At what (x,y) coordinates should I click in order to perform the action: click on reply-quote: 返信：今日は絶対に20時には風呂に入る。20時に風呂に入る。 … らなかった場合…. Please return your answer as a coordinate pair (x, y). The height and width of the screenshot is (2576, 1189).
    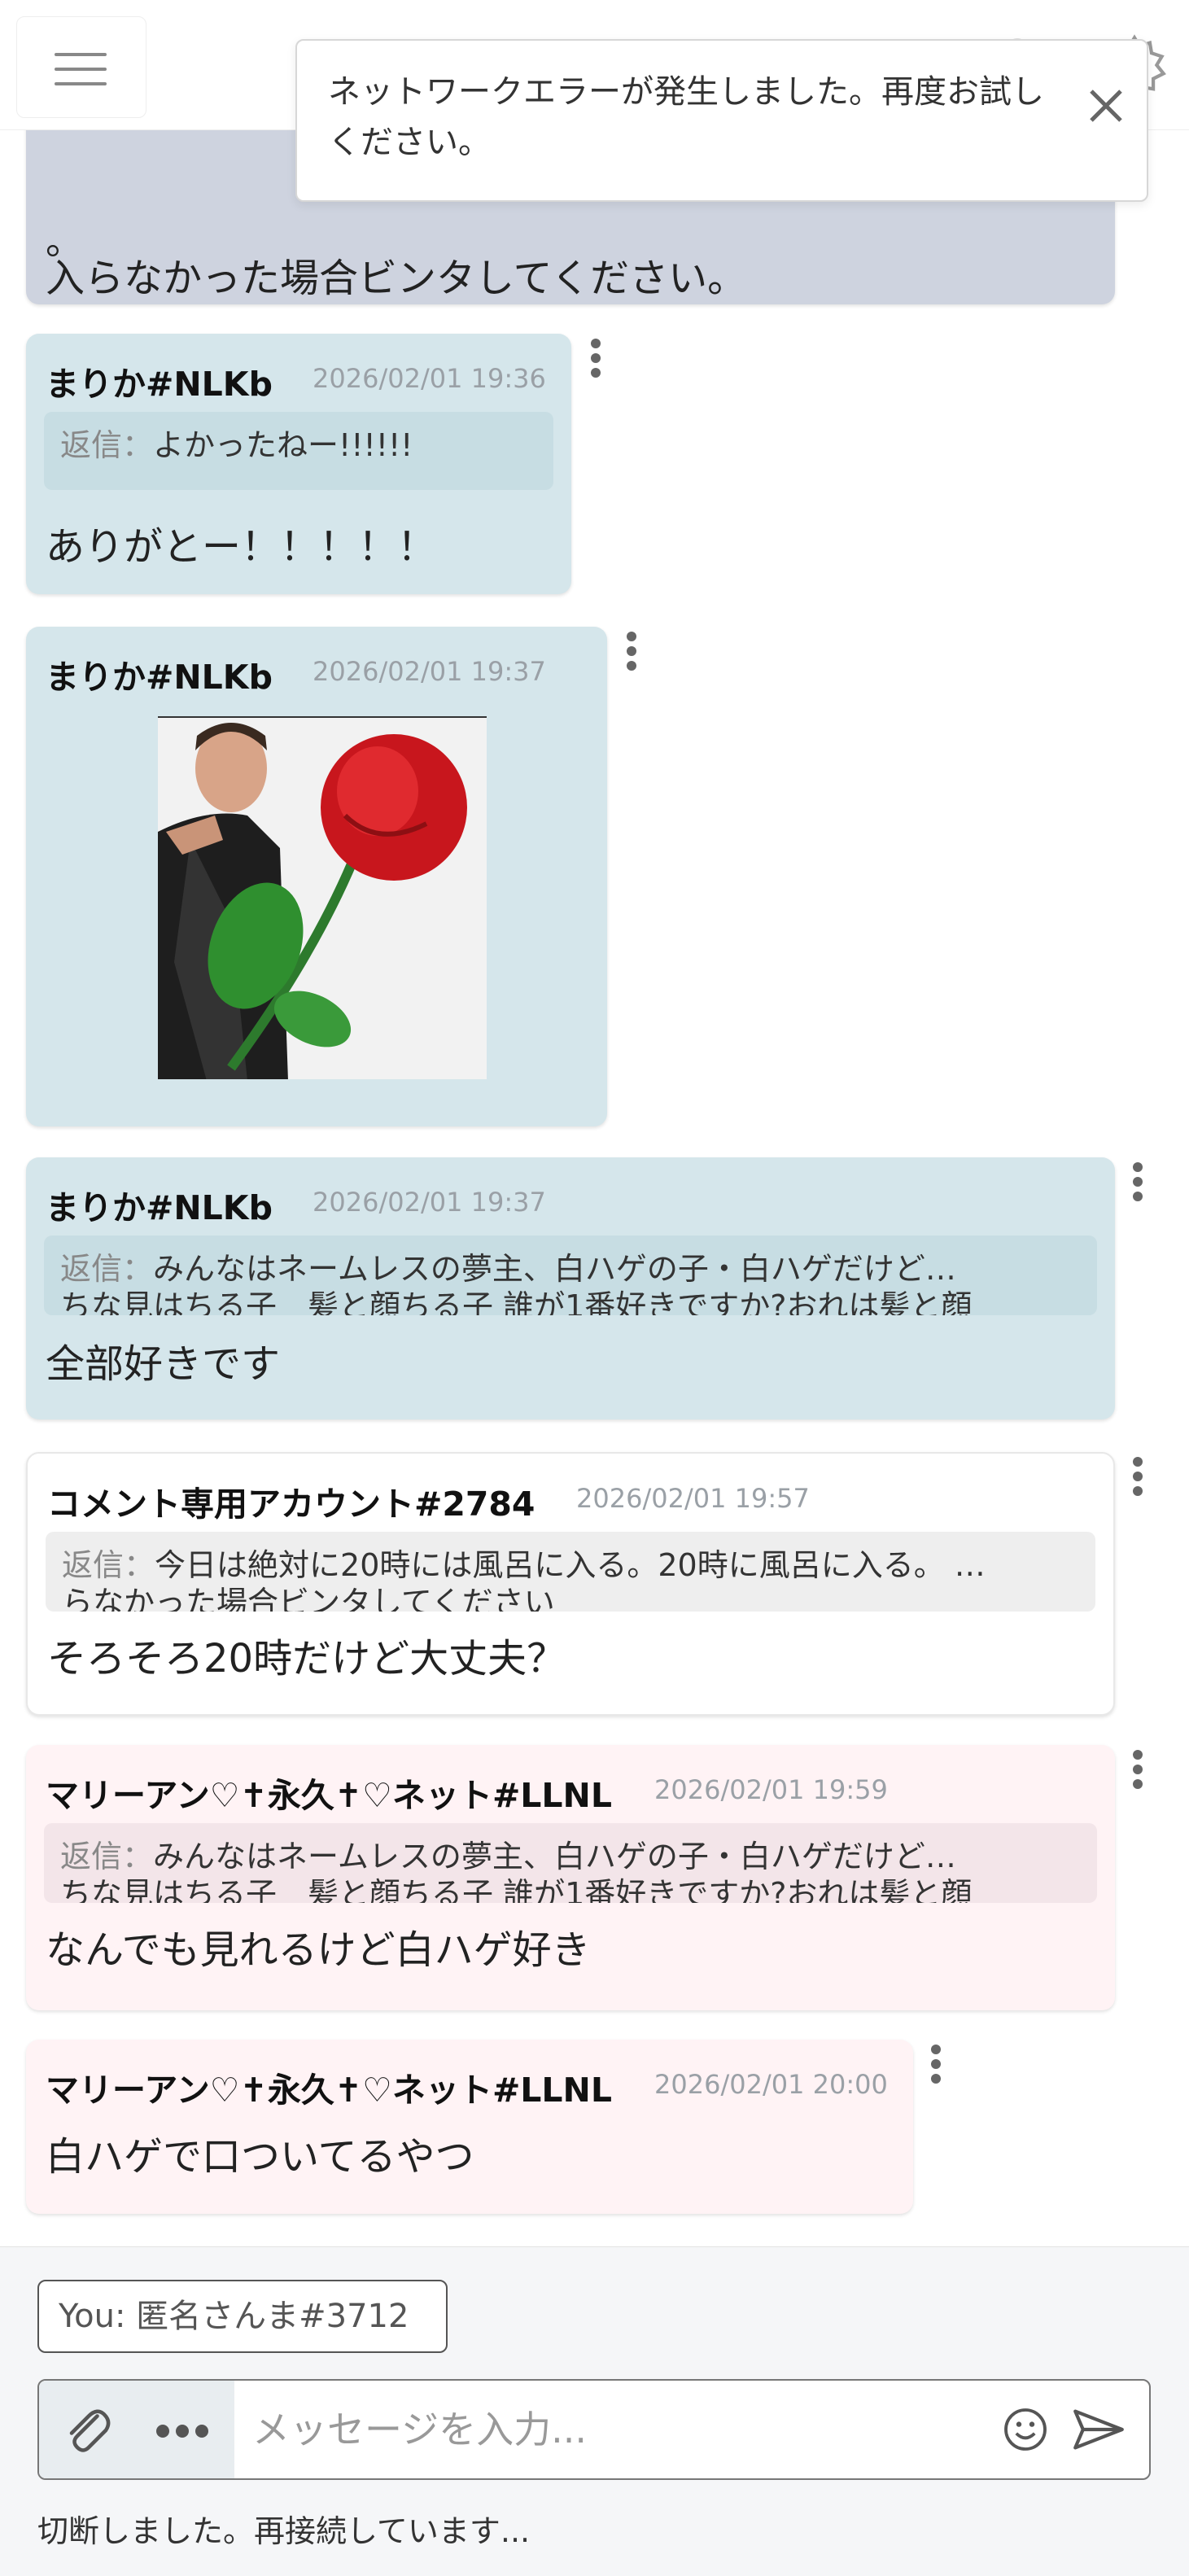
    Looking at the image, I should click on (571, 1572).